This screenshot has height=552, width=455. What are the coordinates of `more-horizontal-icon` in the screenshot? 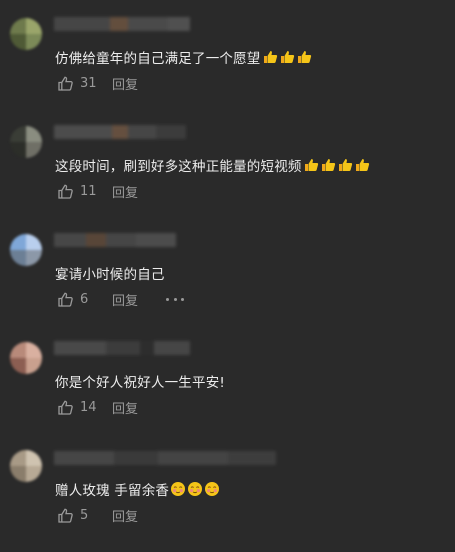 It's located at (175, 299).